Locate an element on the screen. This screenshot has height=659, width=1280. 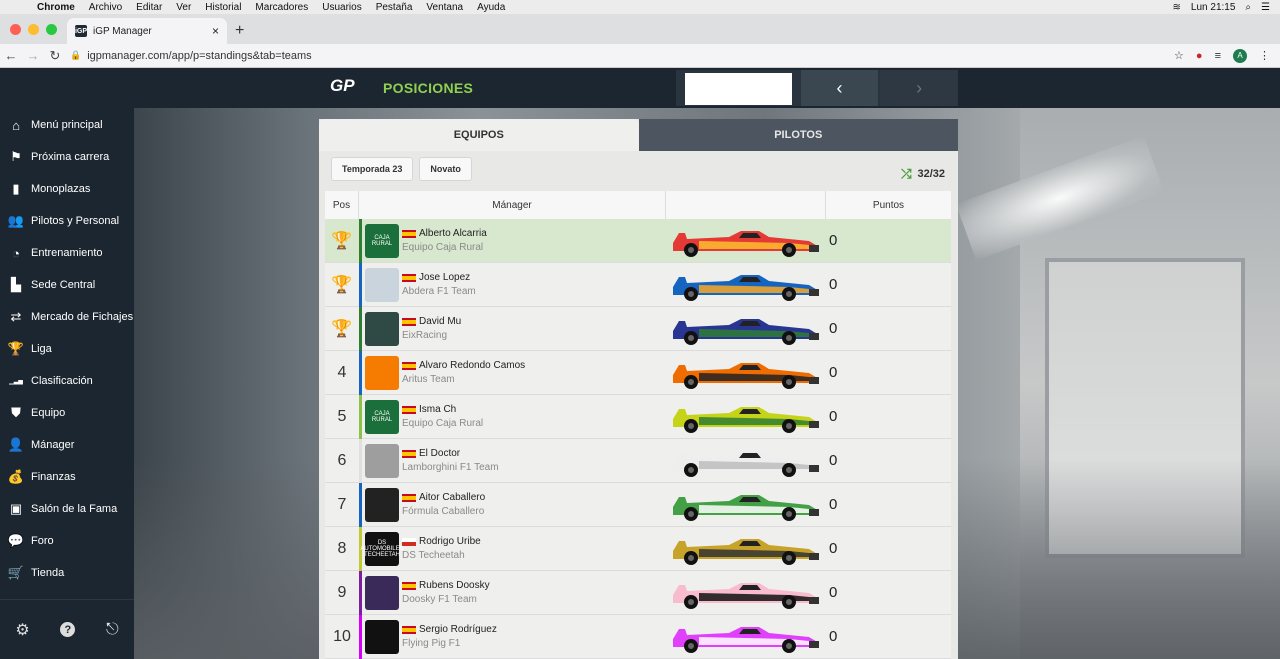
table-row: 5 CAJA RURAL Isma Ch Equipo Caja Rural 0 is located at coordinates (638, 416).